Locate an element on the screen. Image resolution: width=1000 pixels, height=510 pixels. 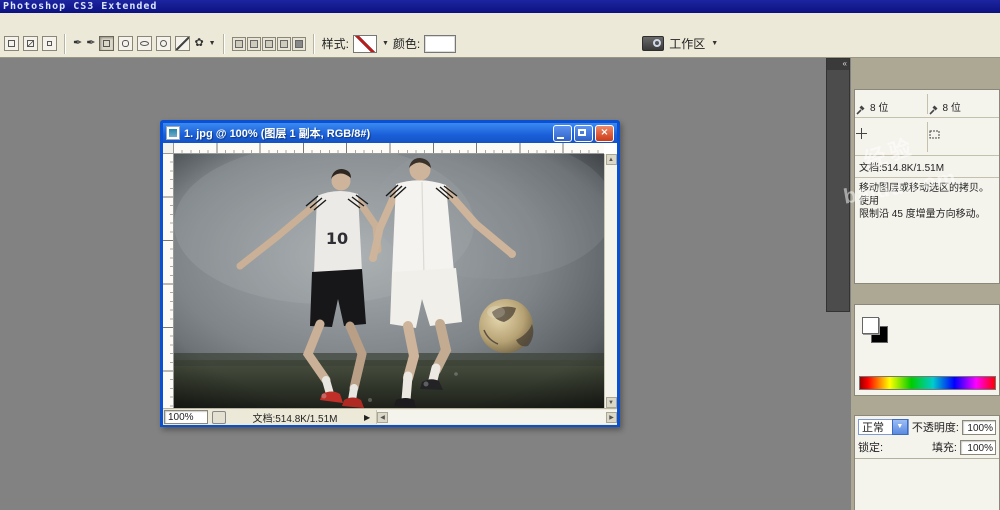
document-title: 1. jpg @ 100% (图层 1 副本, RGB/8#) is located at coordinates (277, 134).